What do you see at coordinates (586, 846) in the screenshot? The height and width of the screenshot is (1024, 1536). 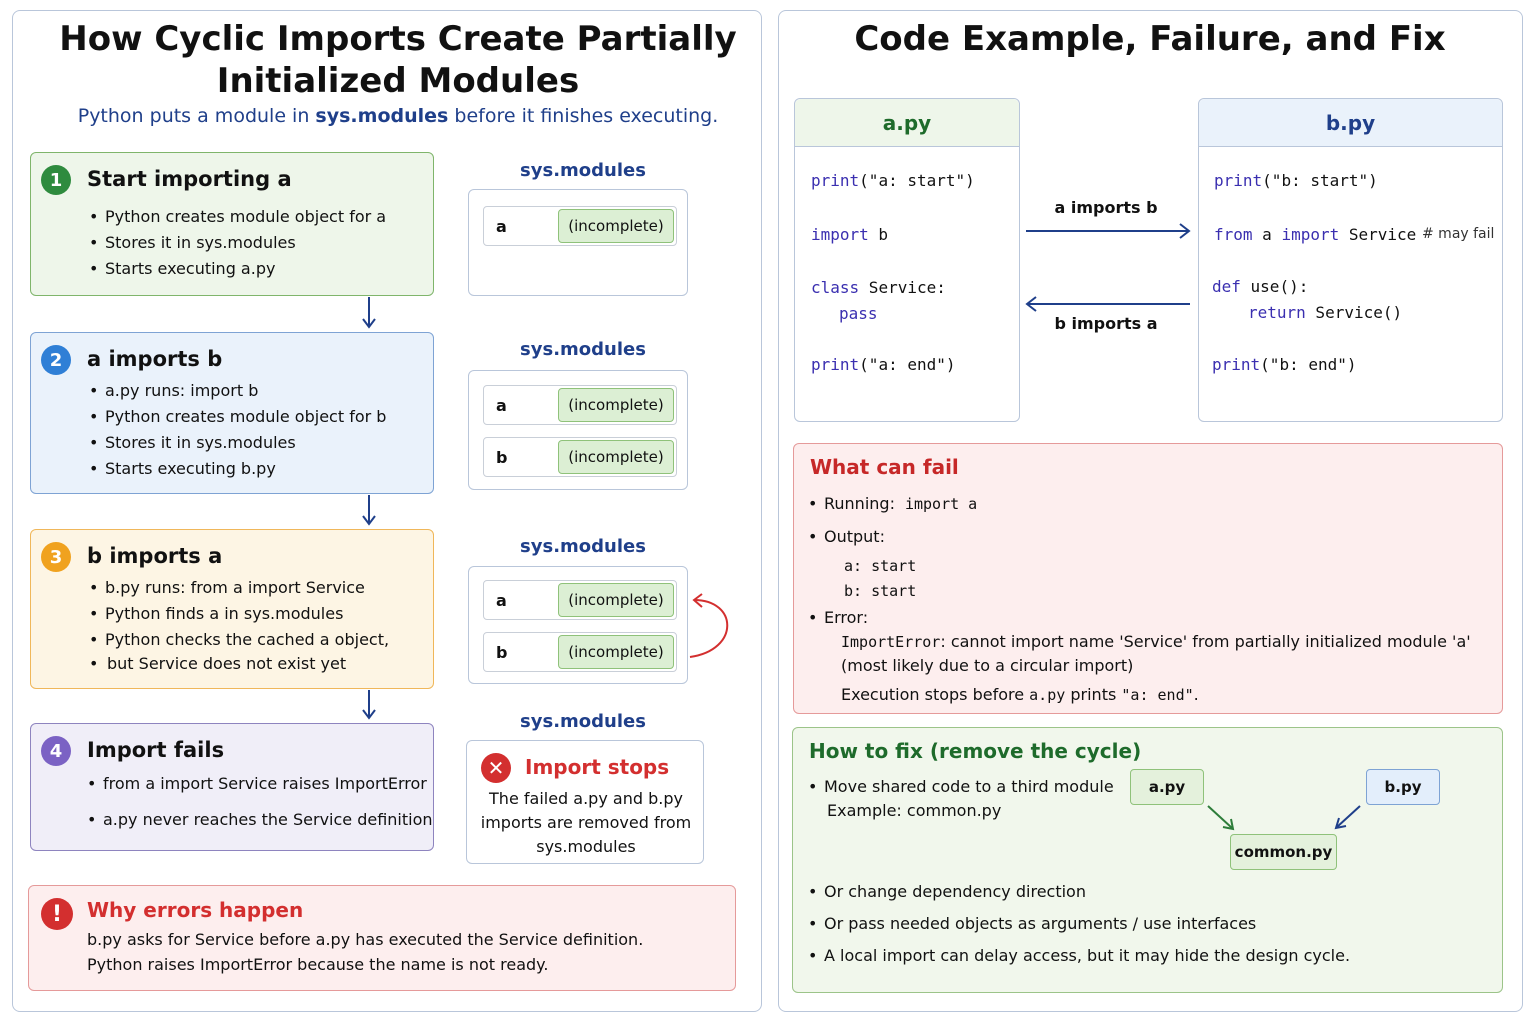 I see `import-stops-line: sys.modules` at bounding box center [586, 846].